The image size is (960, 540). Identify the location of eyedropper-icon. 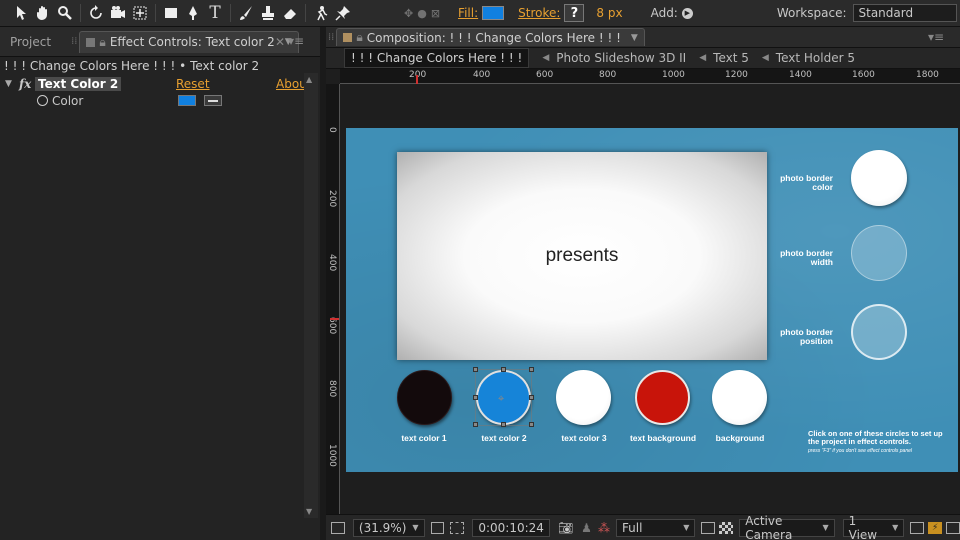
(213, 100).